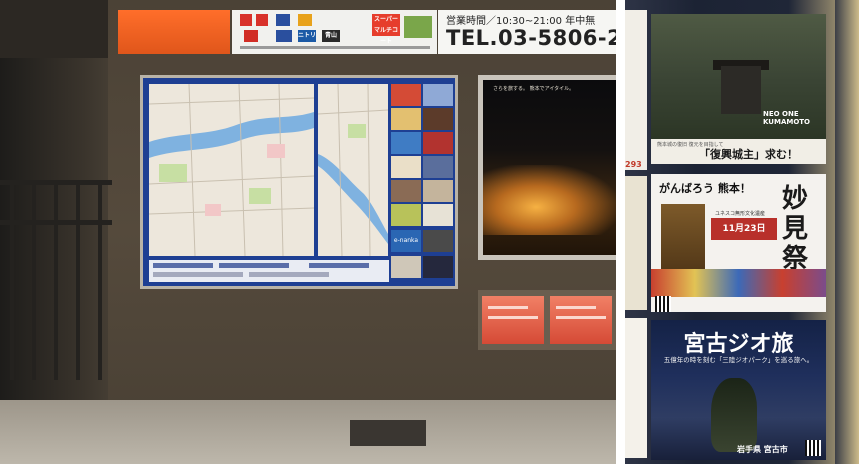 This screenshot has height=464, width=859. What do you see at coordinates (331, 36) in the screenshot?
I see `logo-chip: 青山` at bounding box center [331, 36].